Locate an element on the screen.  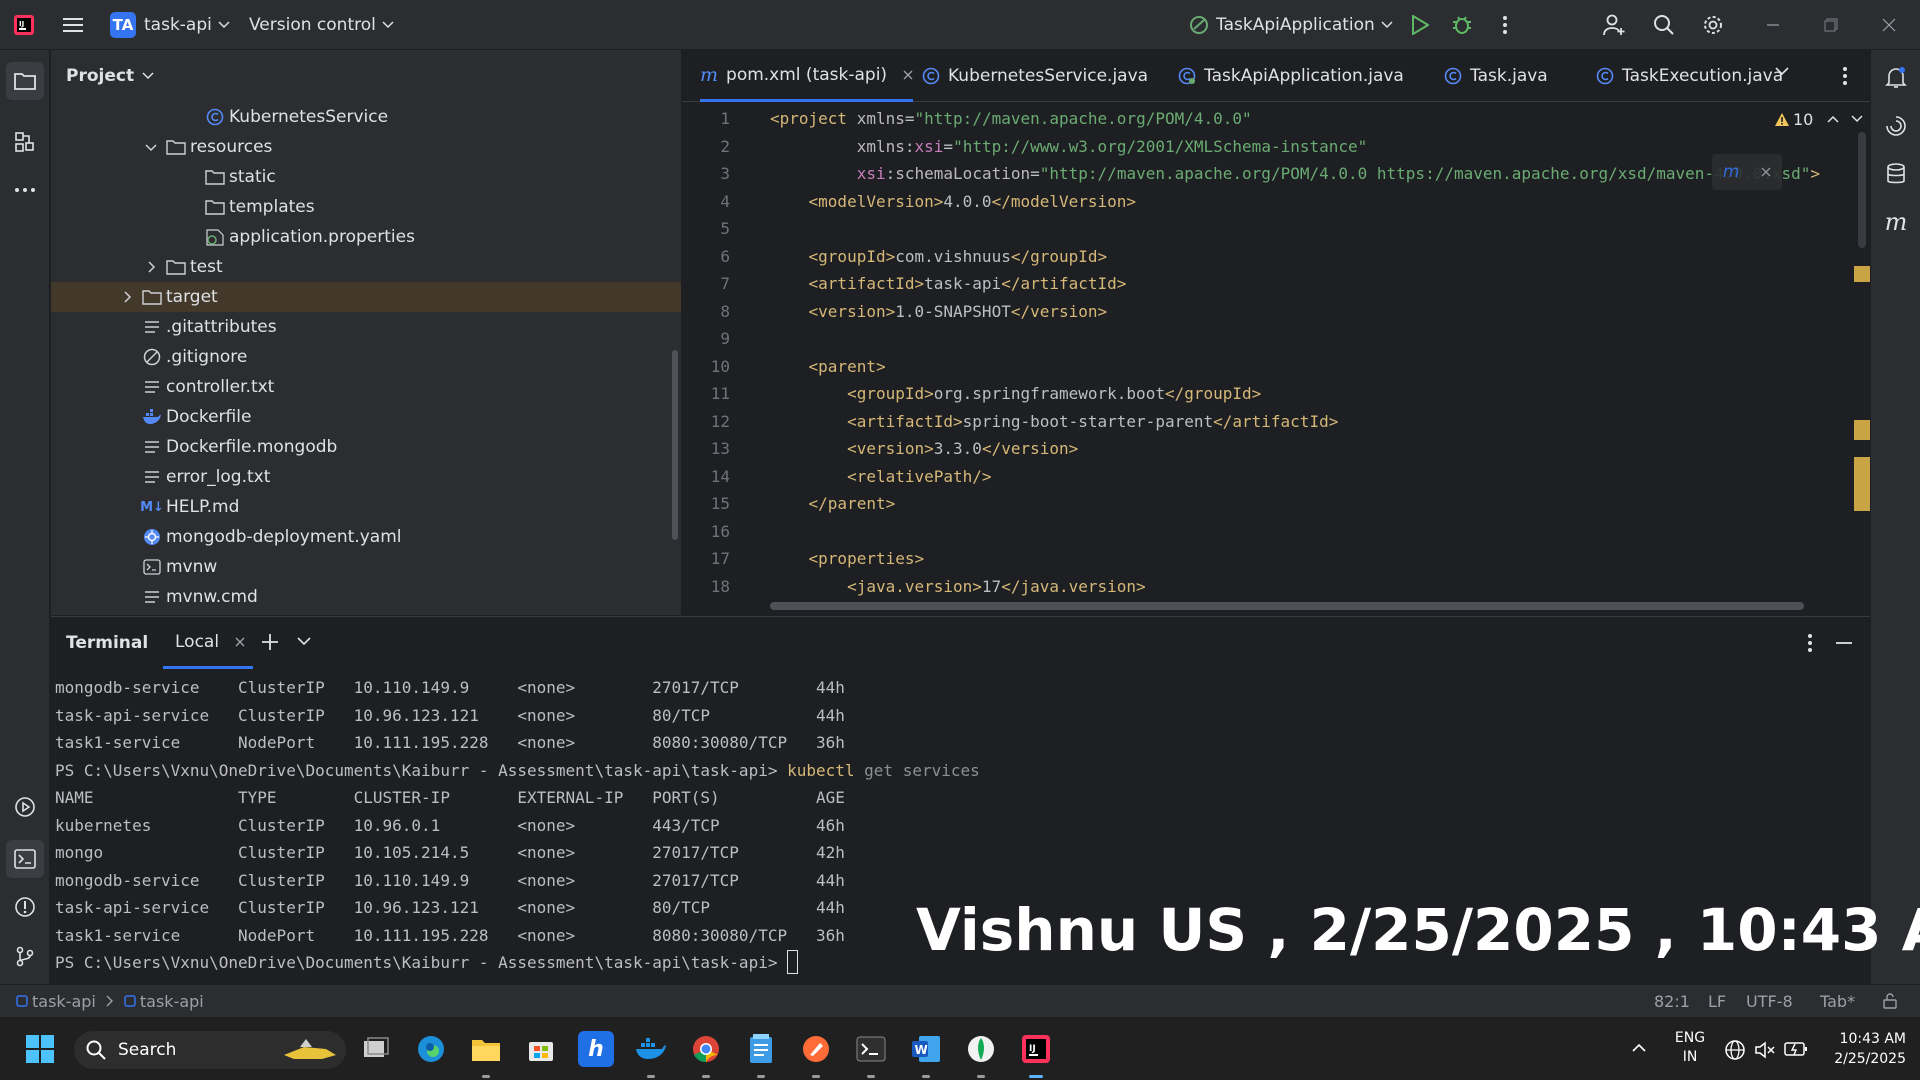
next-warning-icon is located at coordinates (1857, 119).